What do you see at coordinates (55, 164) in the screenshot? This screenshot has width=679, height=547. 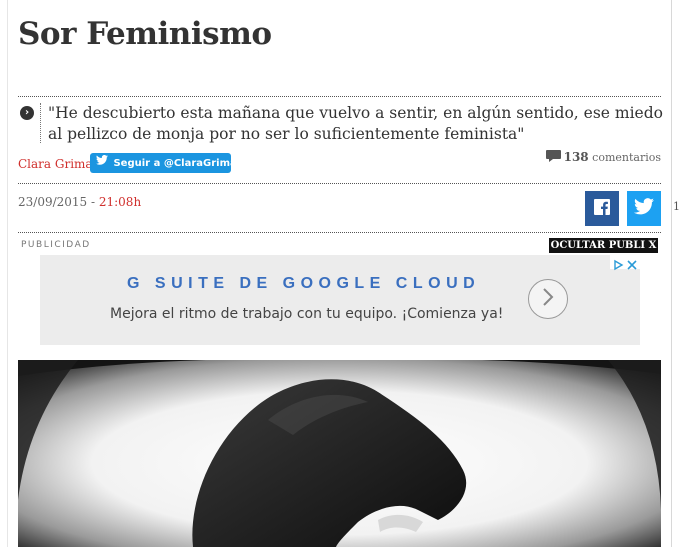 I see `author-link: Clara Grima` at bounding box center [55, 164].